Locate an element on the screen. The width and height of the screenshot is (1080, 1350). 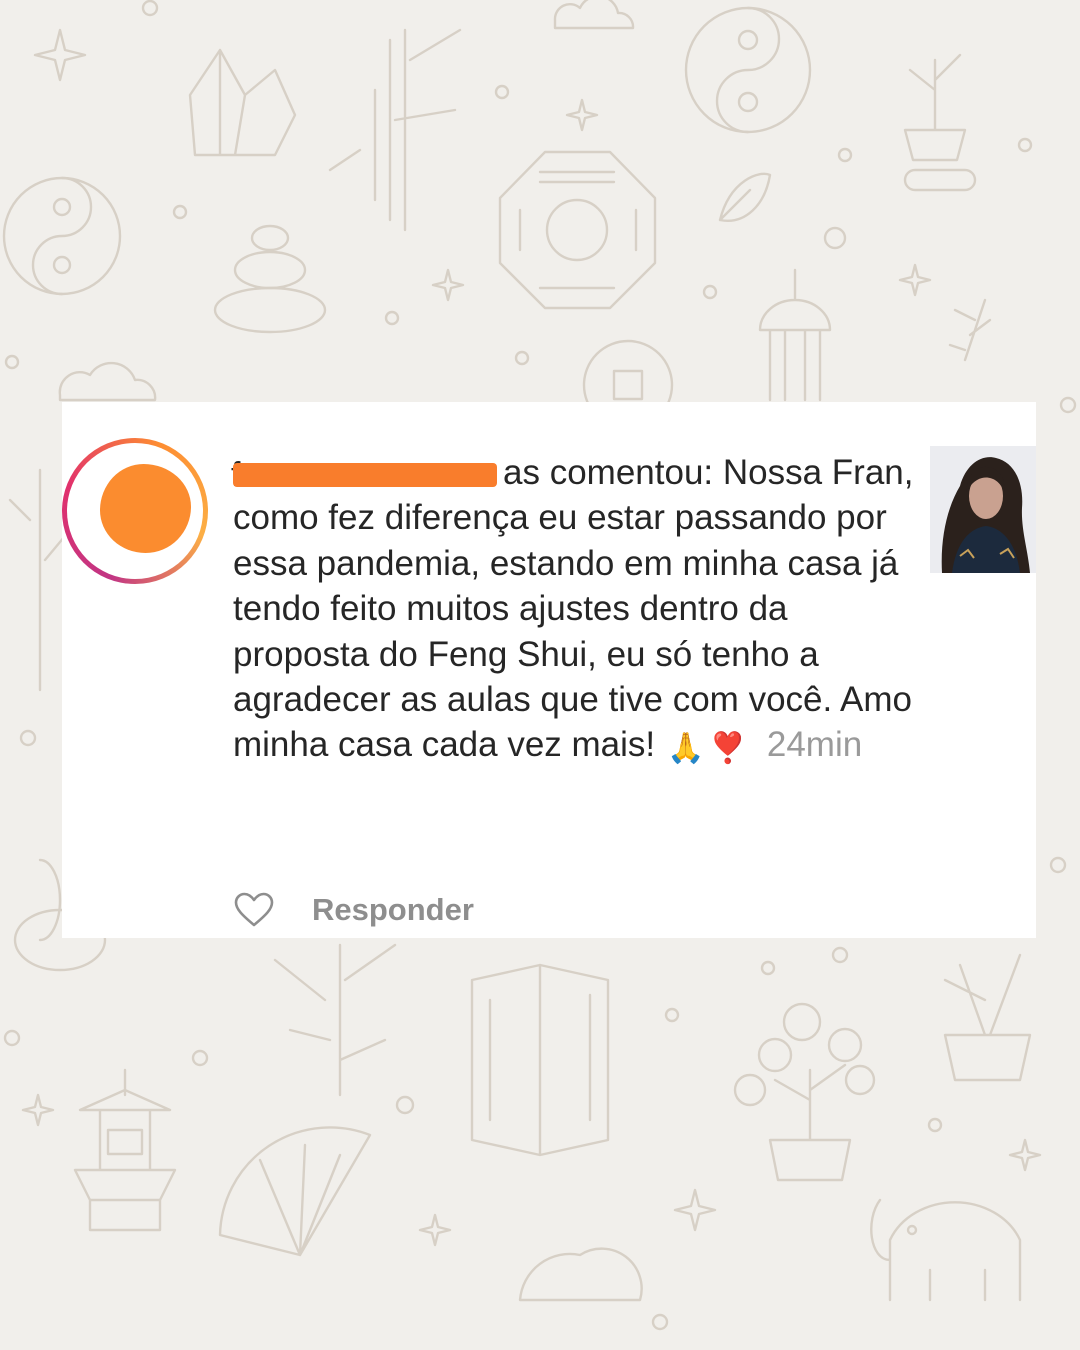
comment-actions: Responder is located at coordinates (354, 910).